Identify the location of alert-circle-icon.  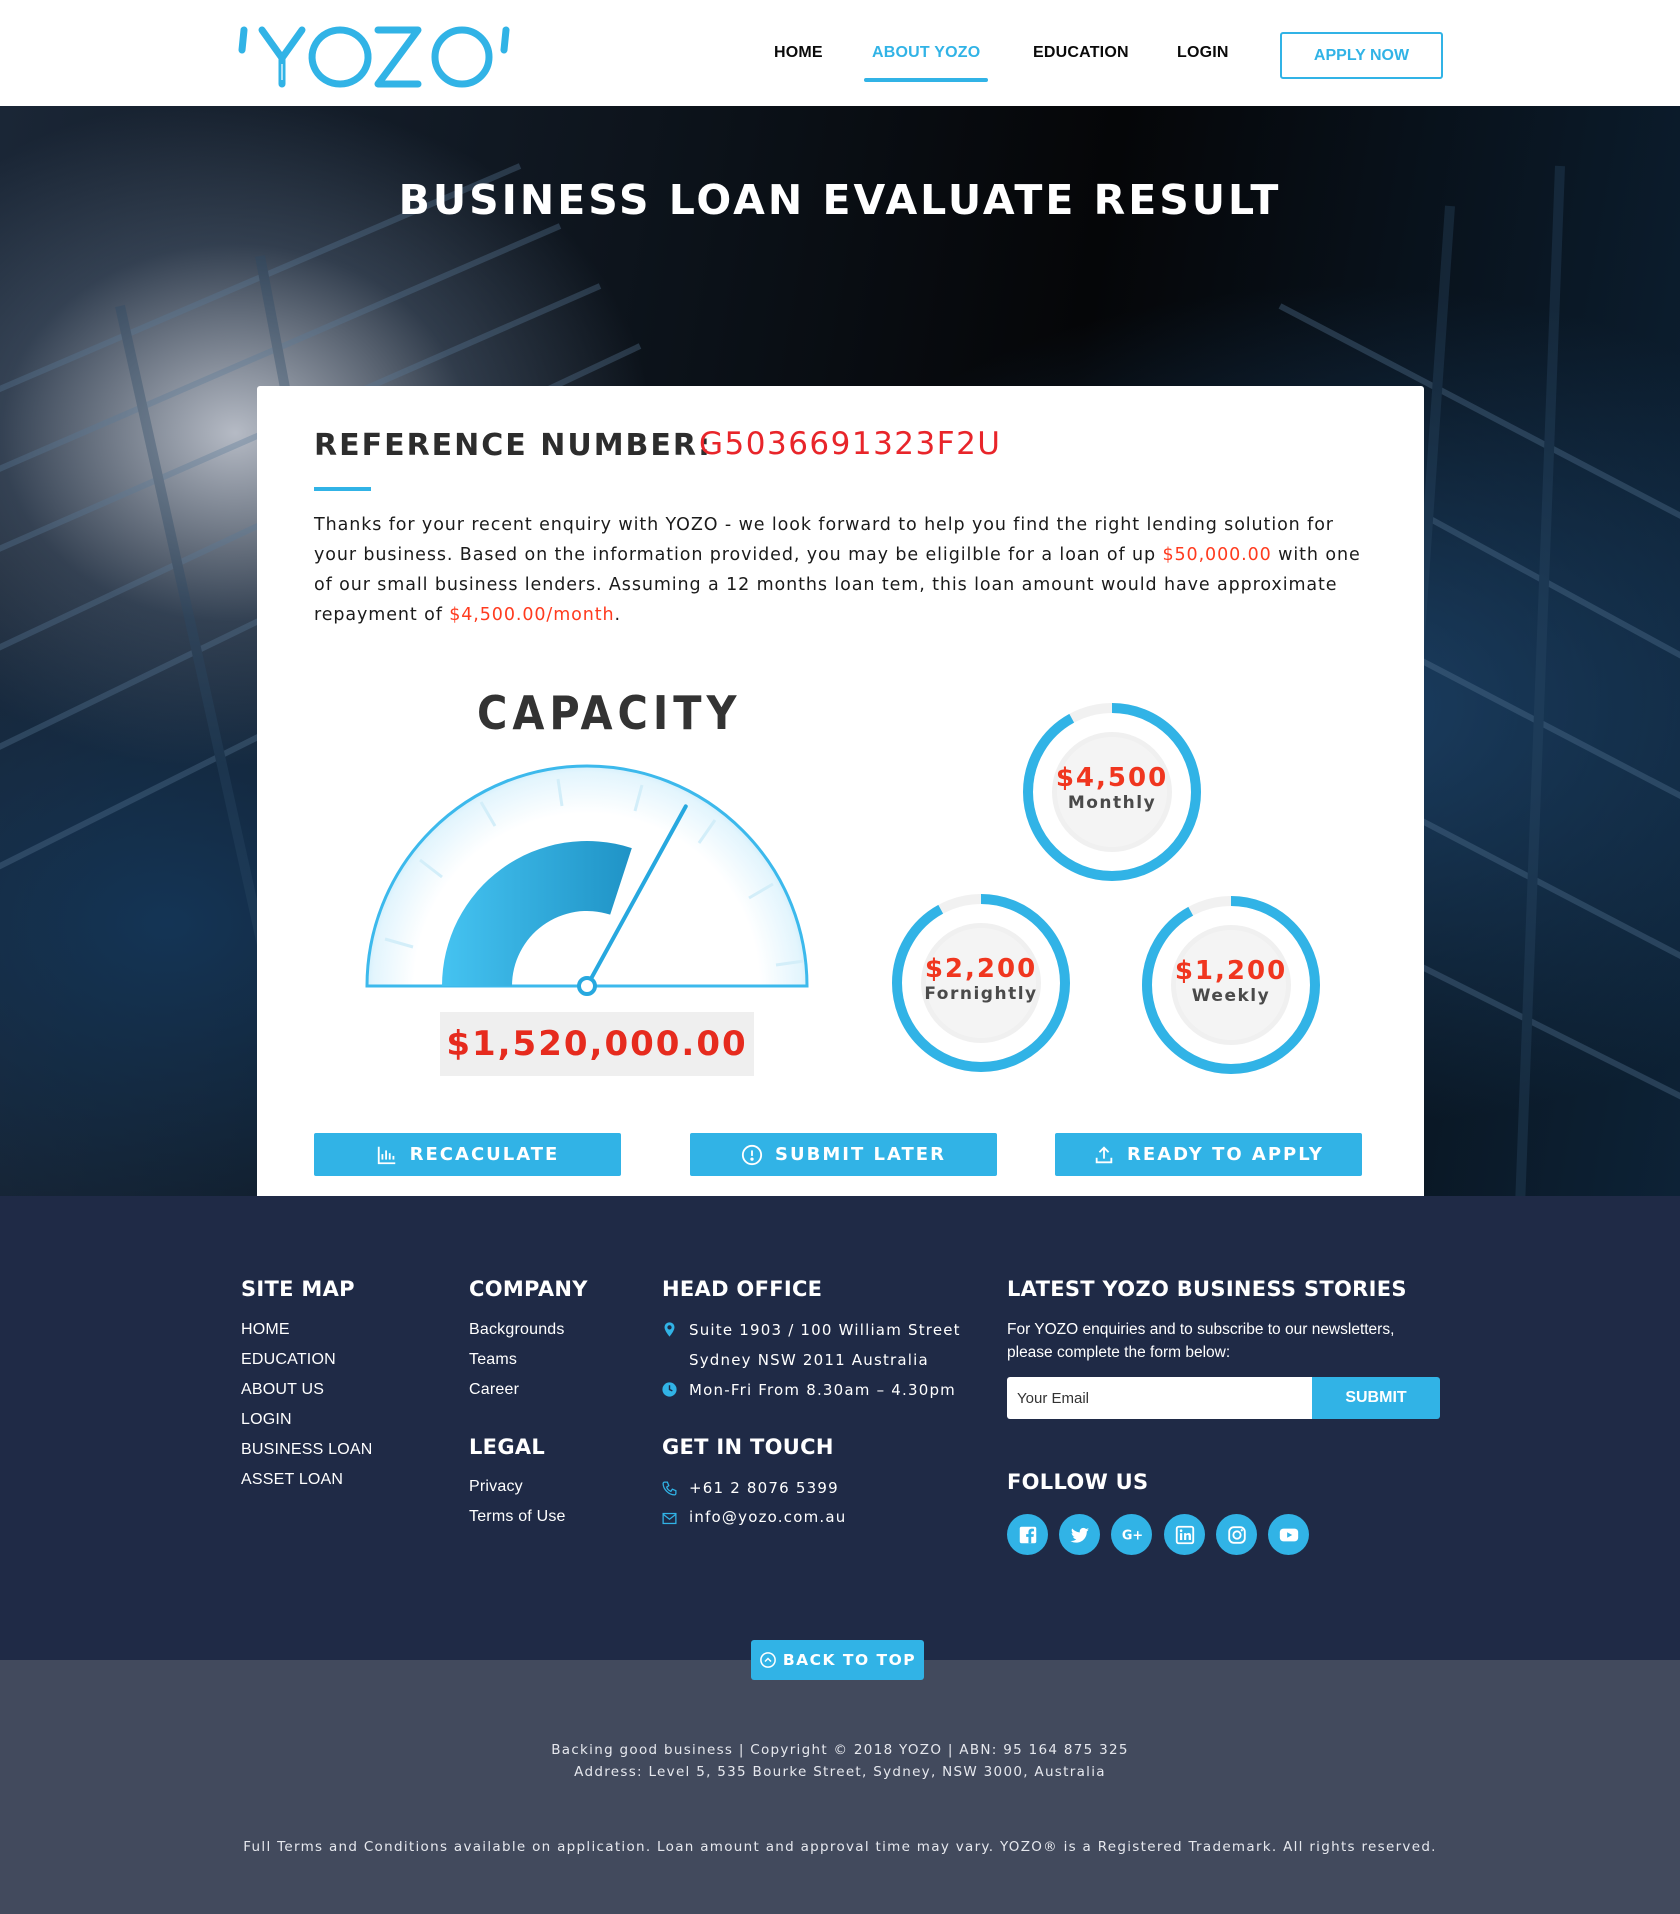
(752, 1154).